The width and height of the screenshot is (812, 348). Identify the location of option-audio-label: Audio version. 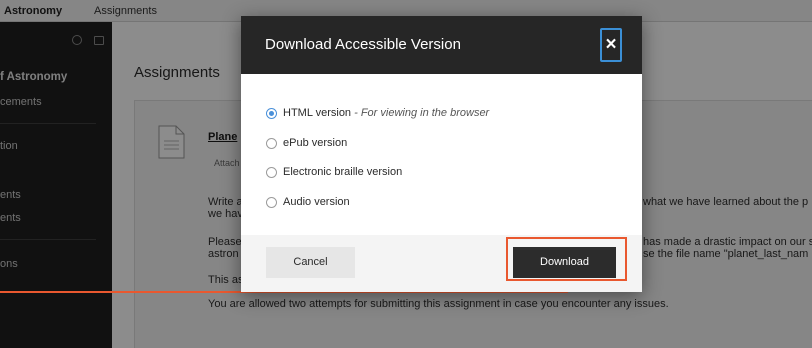
(316, 202).